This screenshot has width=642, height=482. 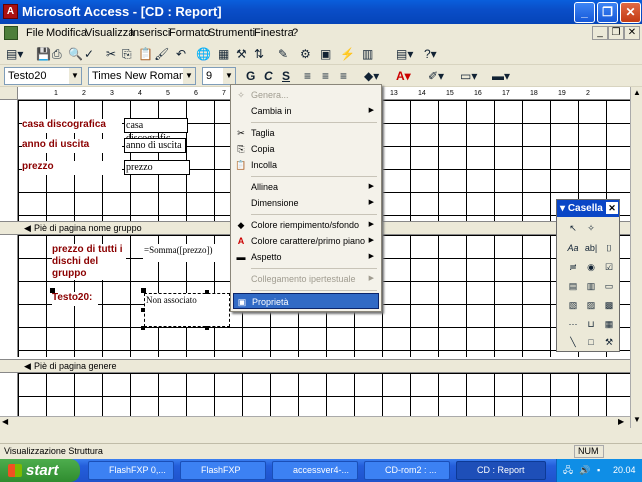 I want to click on line-width-icon: ▭▾, so click(x=468, y=76).